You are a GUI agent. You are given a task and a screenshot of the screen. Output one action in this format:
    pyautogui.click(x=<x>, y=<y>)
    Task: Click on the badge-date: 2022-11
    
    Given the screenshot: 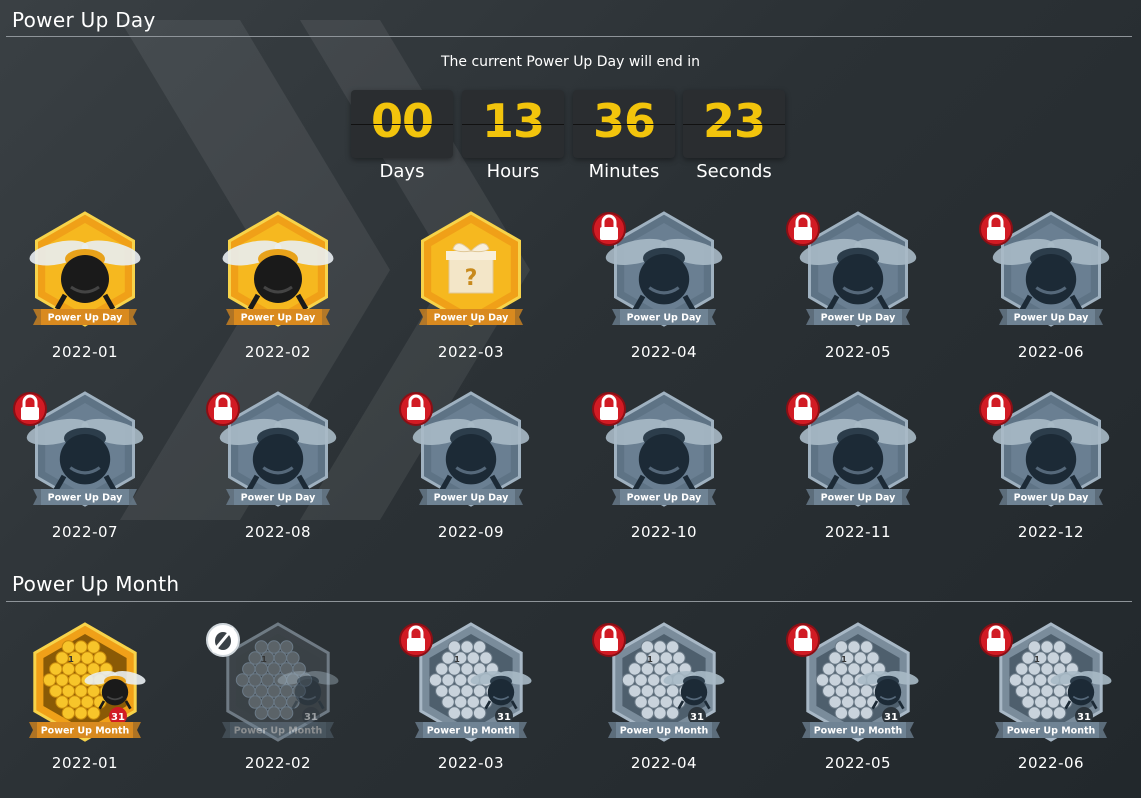 What is the action you would take?
    pyautogui.click(x=858, y=532)
    